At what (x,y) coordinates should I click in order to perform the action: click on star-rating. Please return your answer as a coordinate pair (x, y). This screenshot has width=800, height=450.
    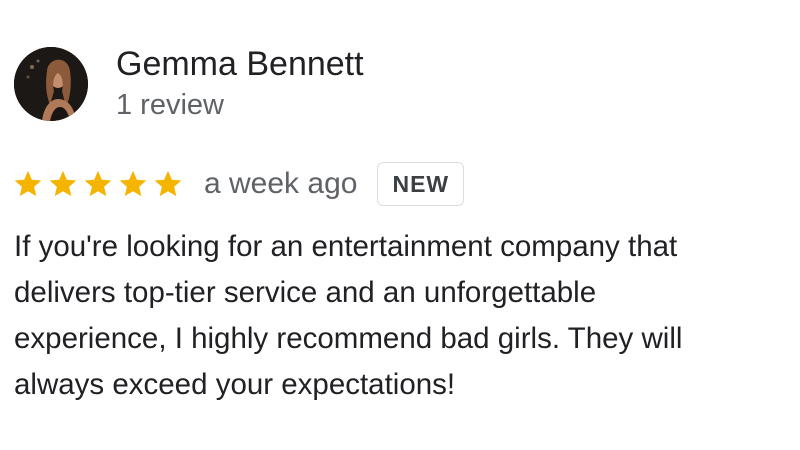
    Looking at the image, I should click on (98, 184).